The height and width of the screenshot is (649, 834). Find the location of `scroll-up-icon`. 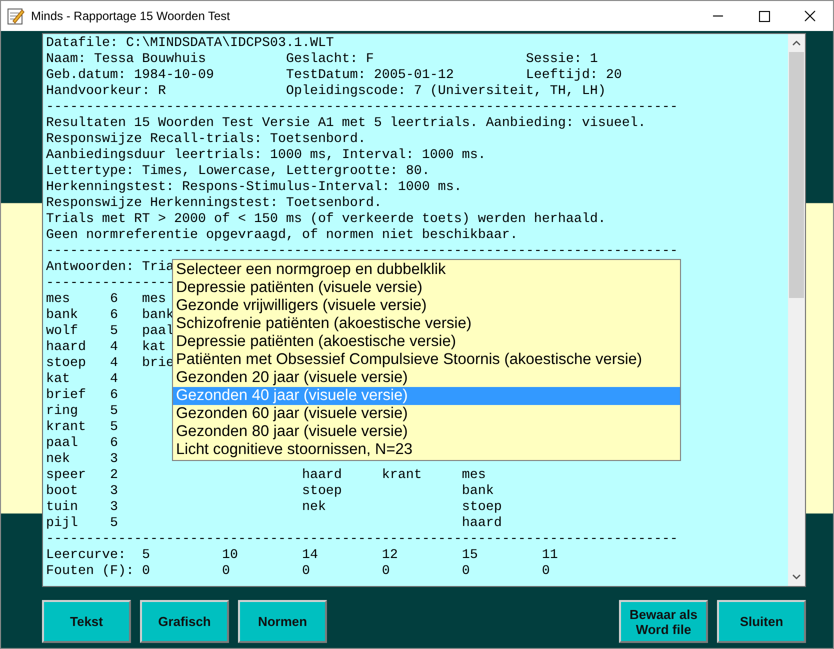

scroll-up-icon is located at coordinates (796, 43).